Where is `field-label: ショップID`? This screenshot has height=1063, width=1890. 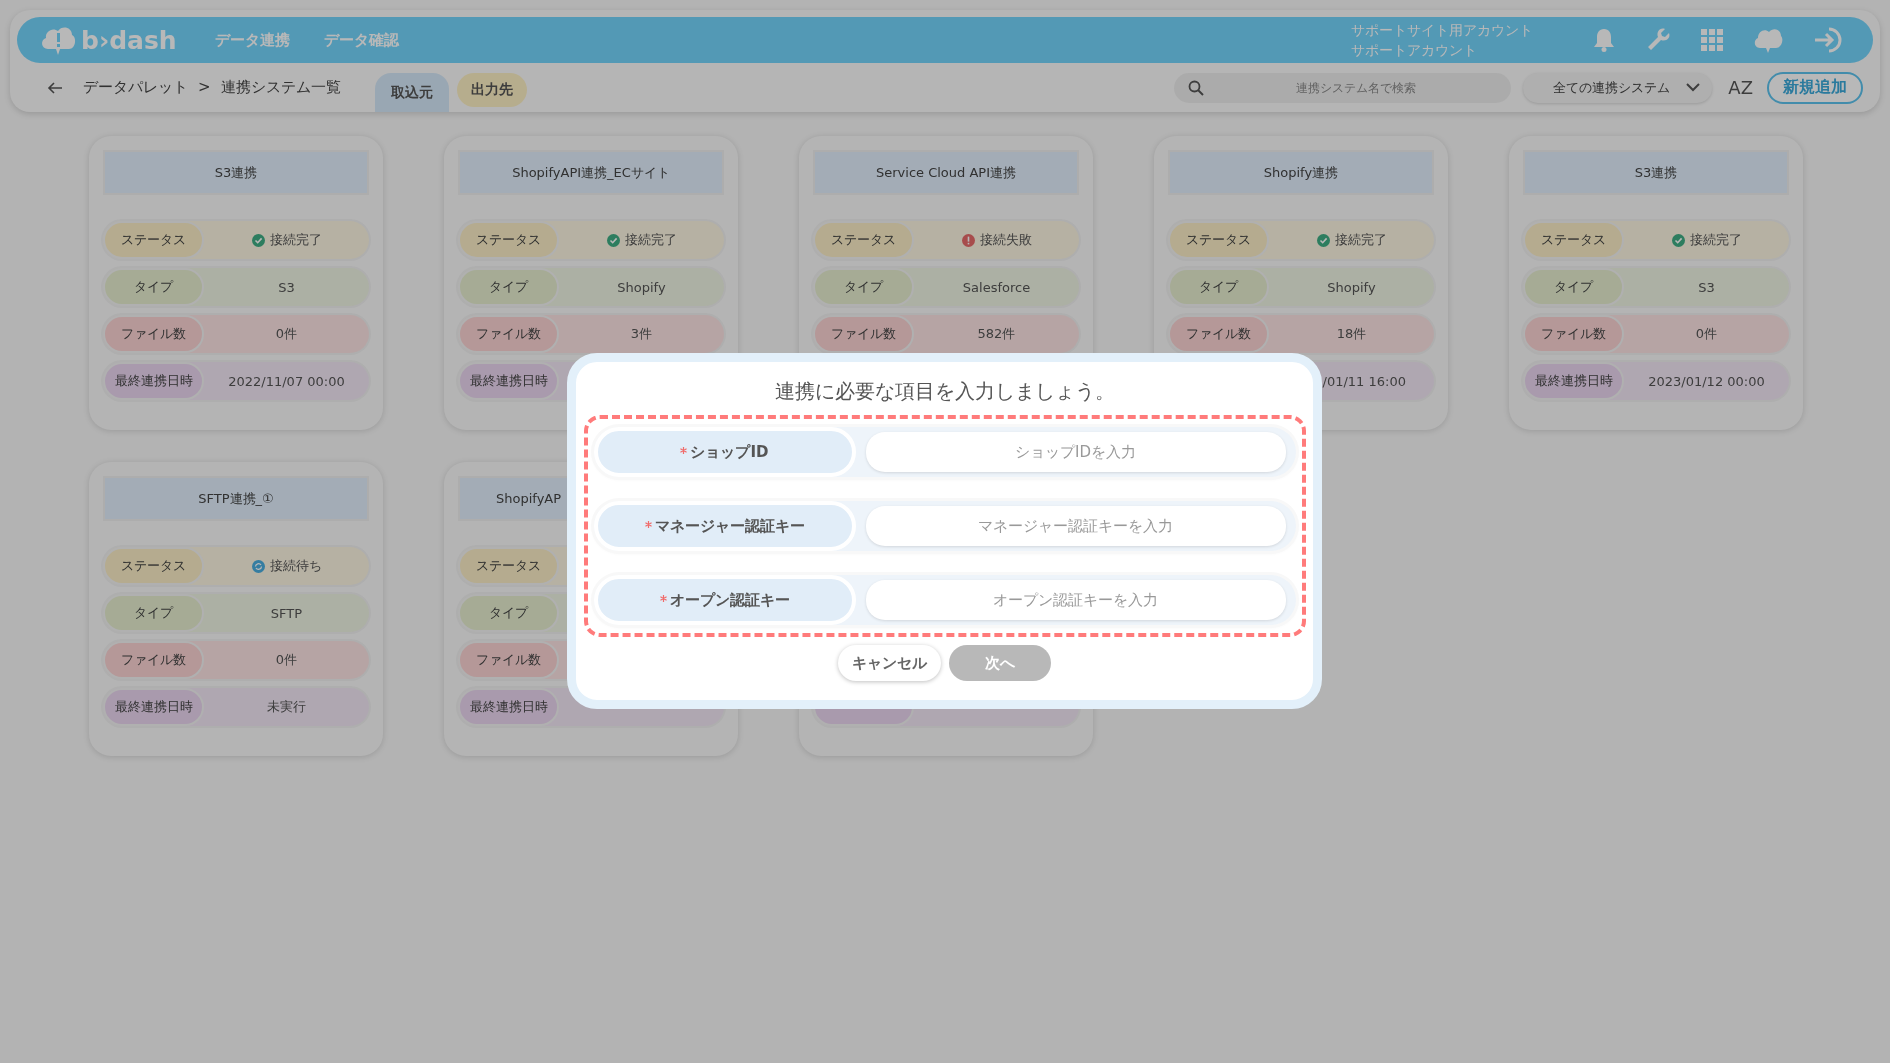 field-label: ショップID is located at coordinates (724, 452).